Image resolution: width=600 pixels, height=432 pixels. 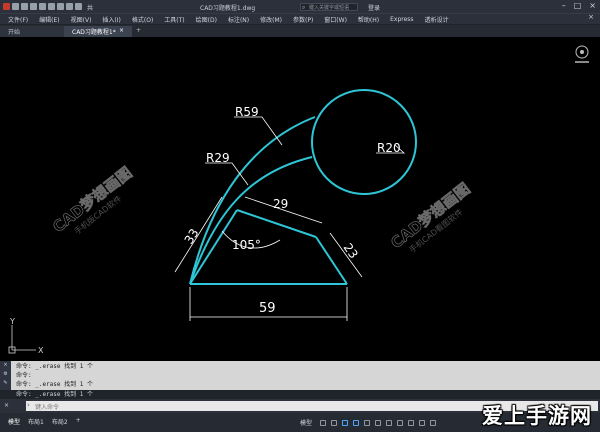 What do you see at coordinates (303, 19) in the screenshot?
I see `menu-parameters: 参数(P)` at bounding box center [303, 19].